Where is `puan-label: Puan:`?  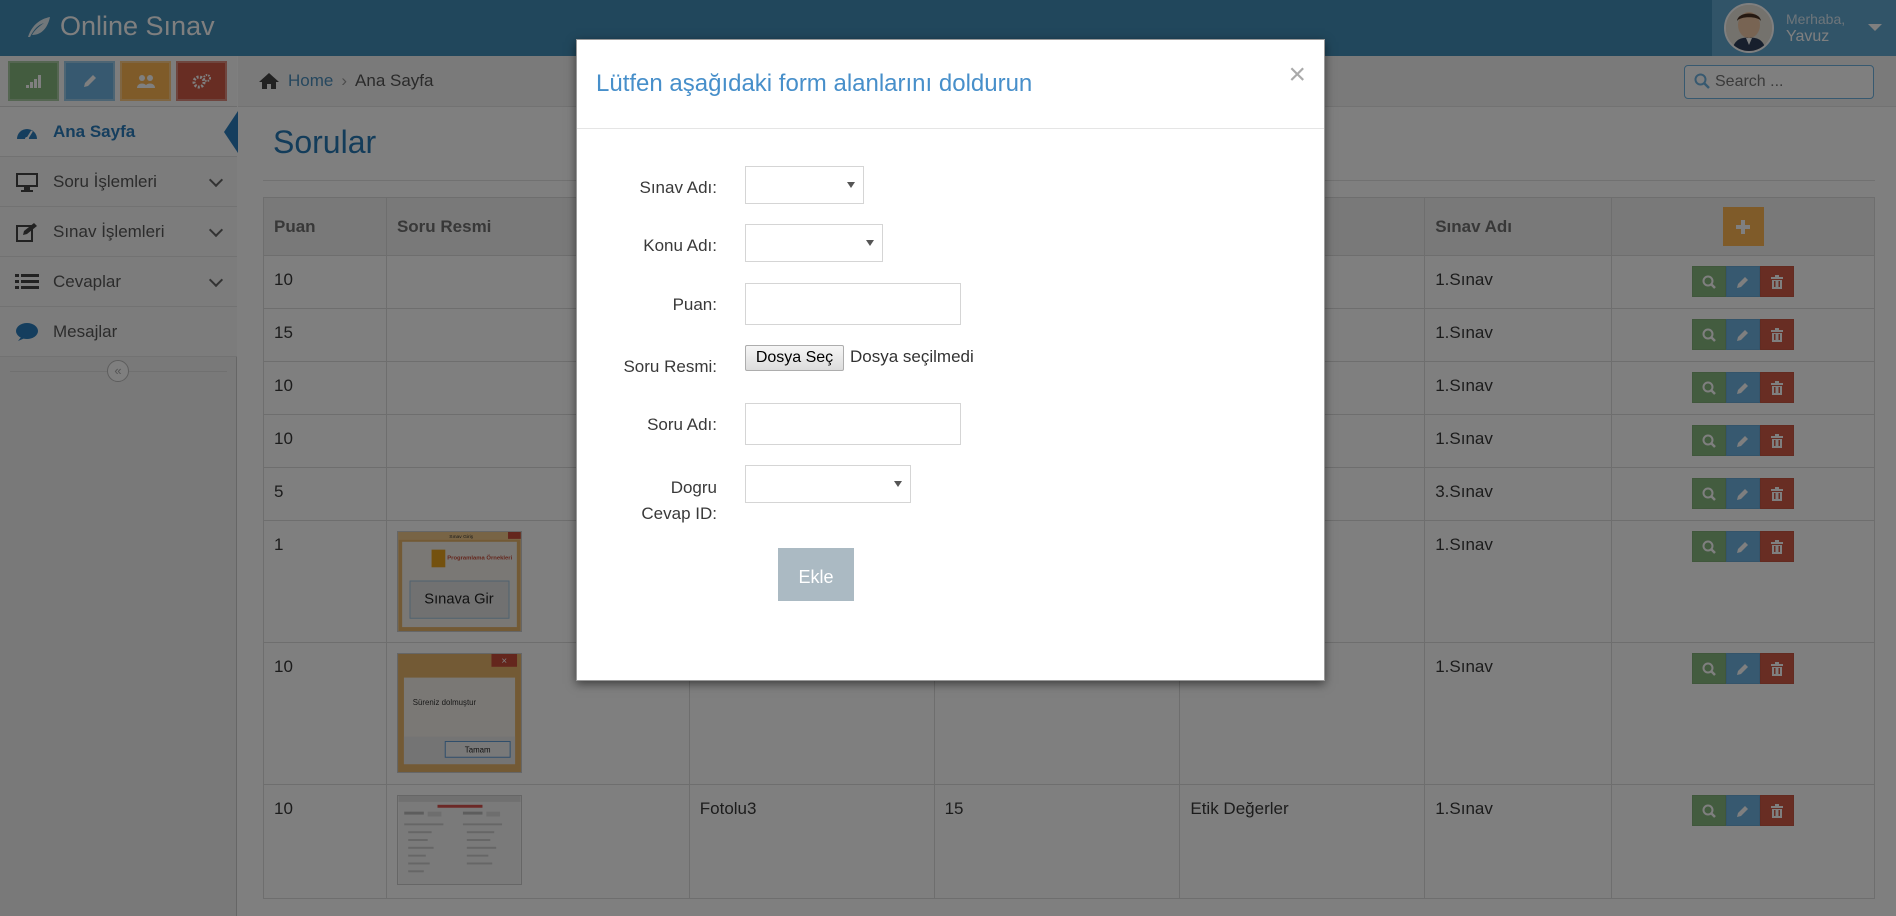 puan-label: Puan: is located at coordinates (694, 304).